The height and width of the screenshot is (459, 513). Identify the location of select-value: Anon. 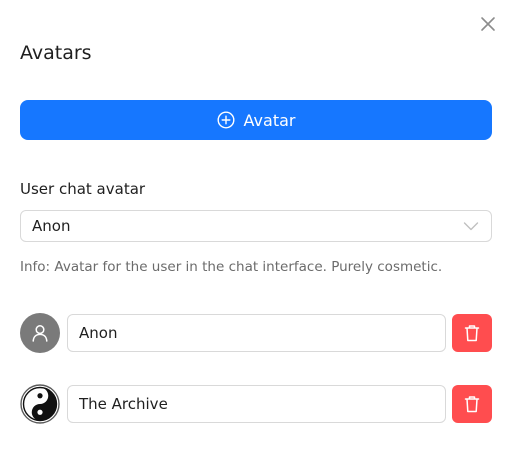
(51, 226).